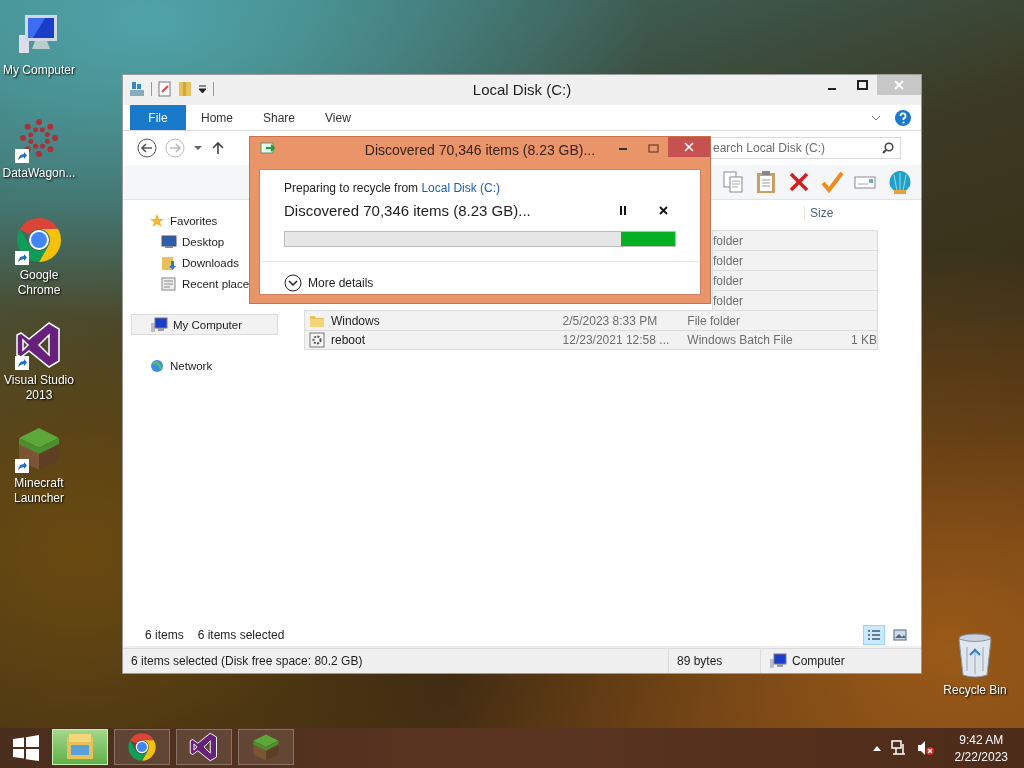 This screenshot has width=1024, height=768. What do you see at coordinates (172, 365) in the screenshot?
I see `nav-item: Network` at bounding box center [172, 365].